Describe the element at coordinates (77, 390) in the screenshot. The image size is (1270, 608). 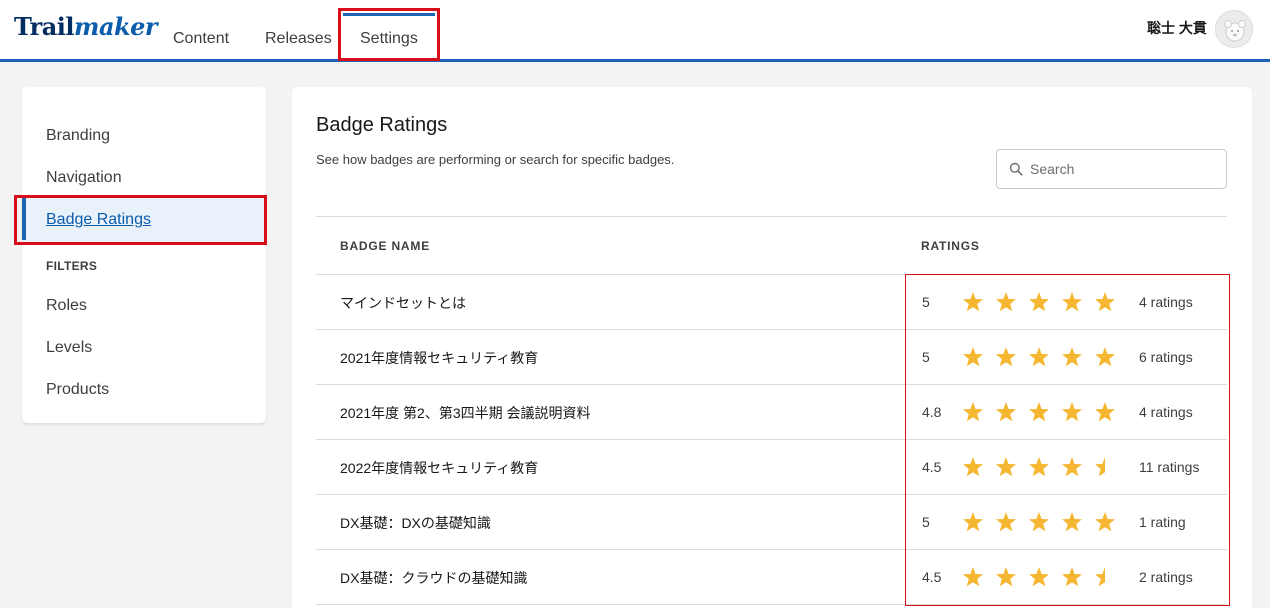
I see `sidebar-item-products: Products` at that location.